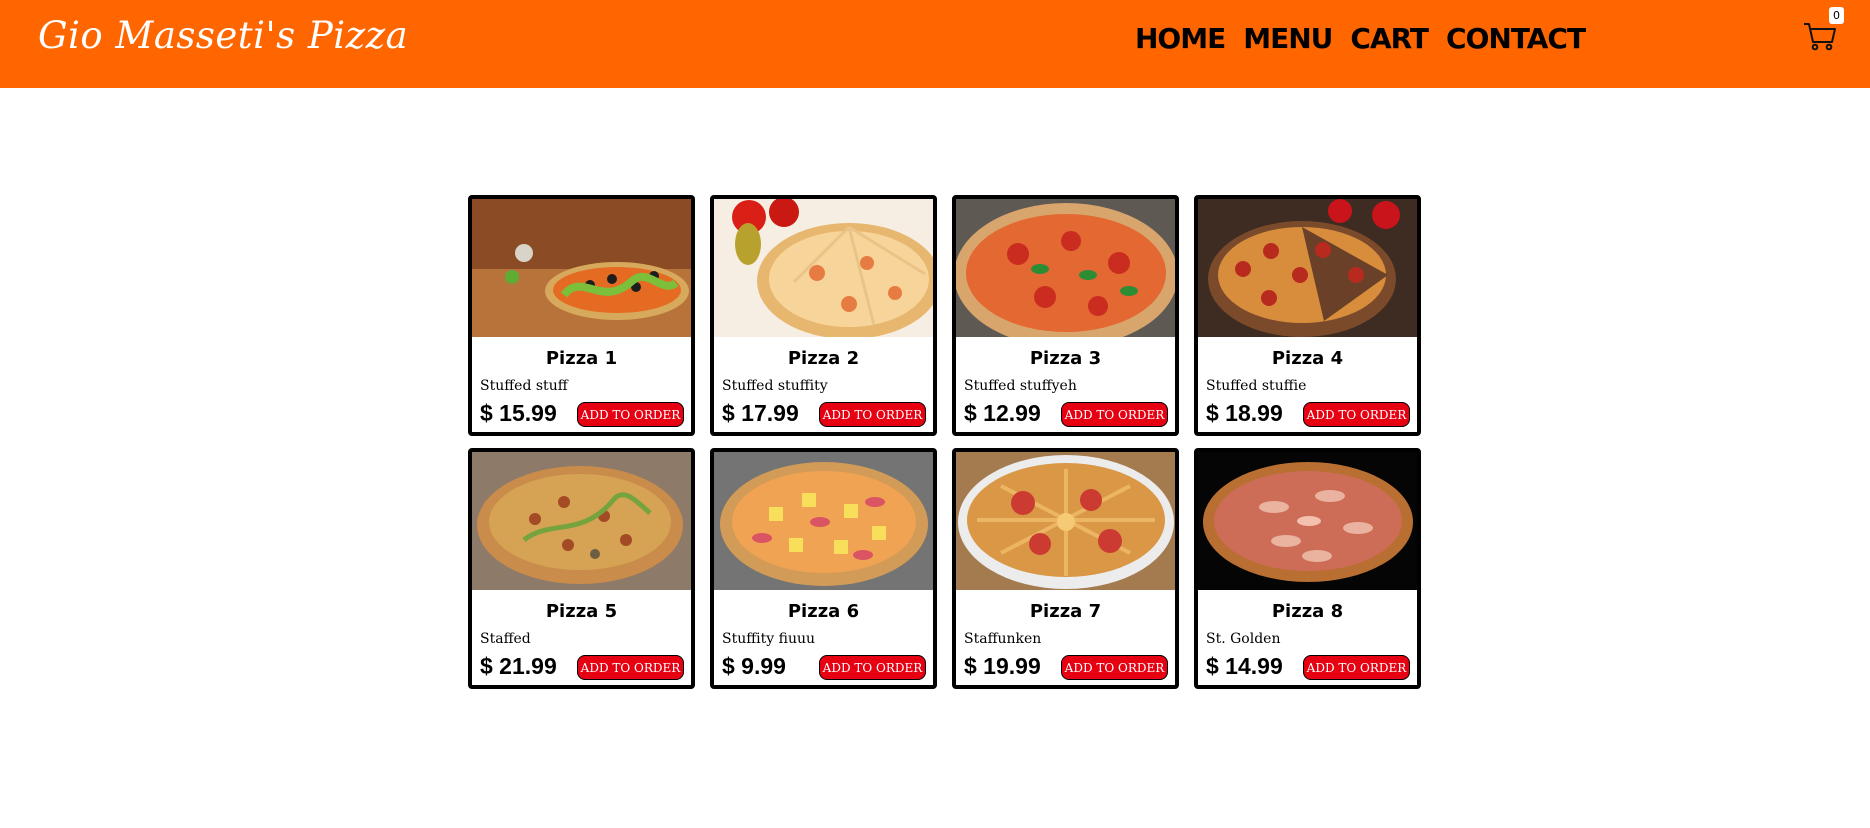  I want to click on nav-menu-link: MENU, so click(1288, 39).